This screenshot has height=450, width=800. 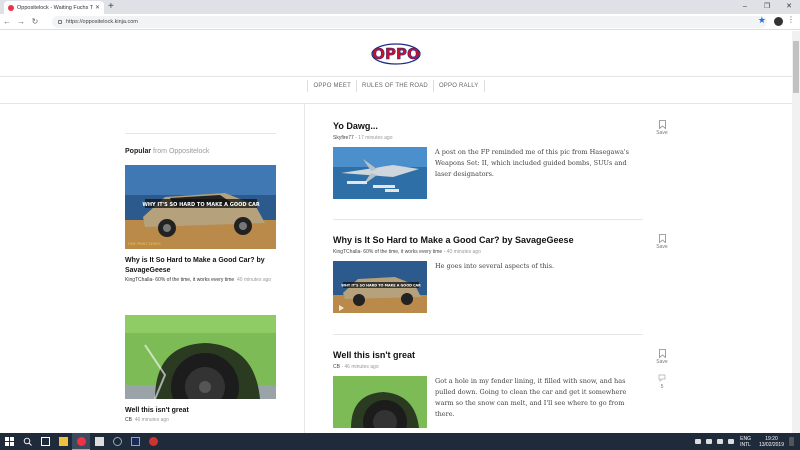 I want to click on app-icon, so click(x=153, y=441).